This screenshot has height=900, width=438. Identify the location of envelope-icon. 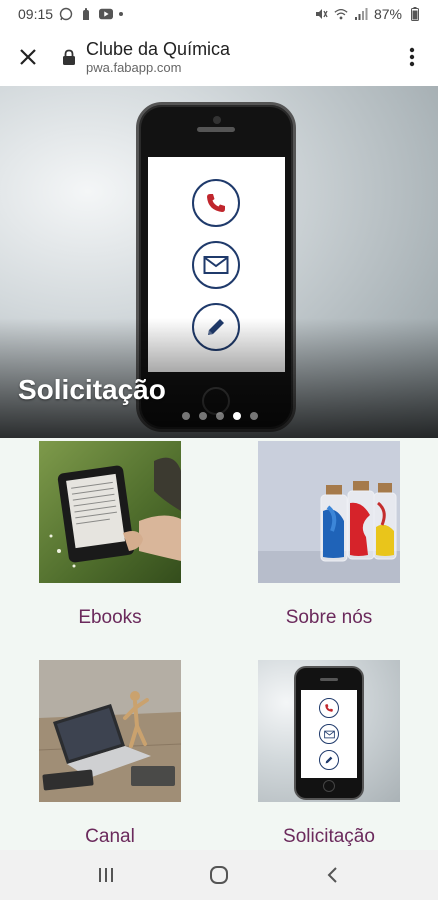
(216, 265).